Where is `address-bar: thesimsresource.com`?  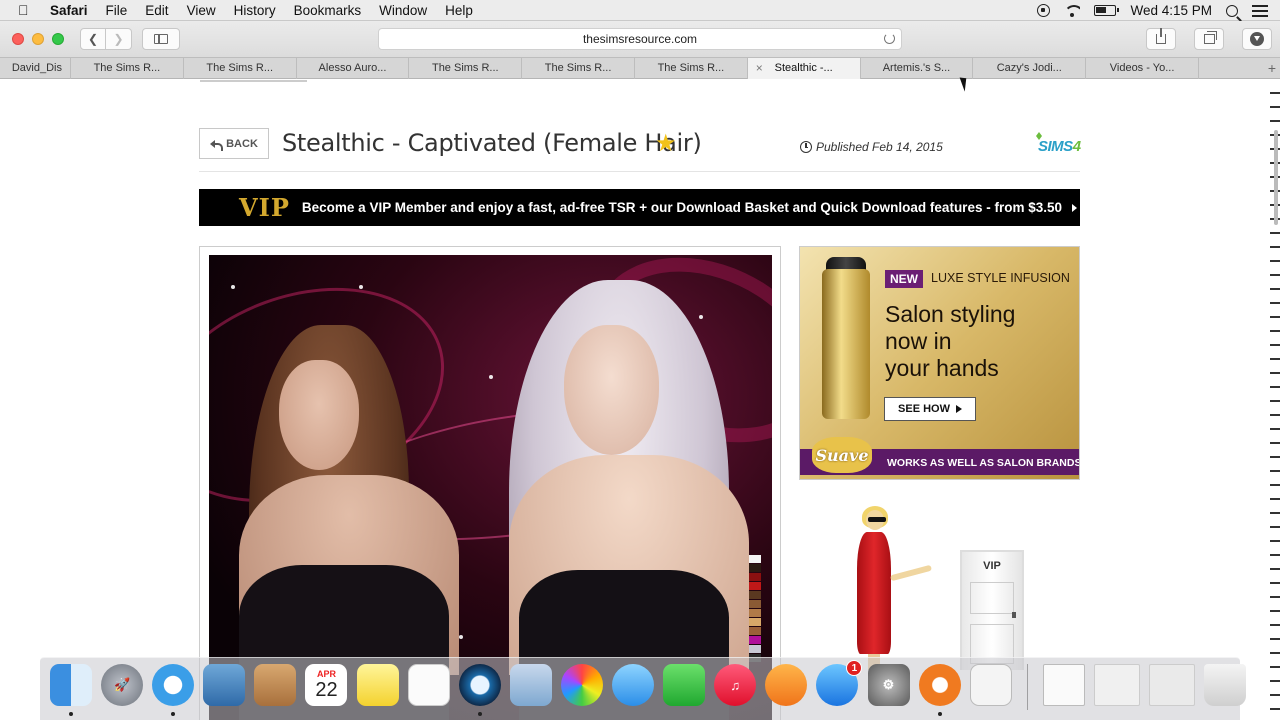 address-bar: thesimsresource.com is located at coordinates (640, 39).